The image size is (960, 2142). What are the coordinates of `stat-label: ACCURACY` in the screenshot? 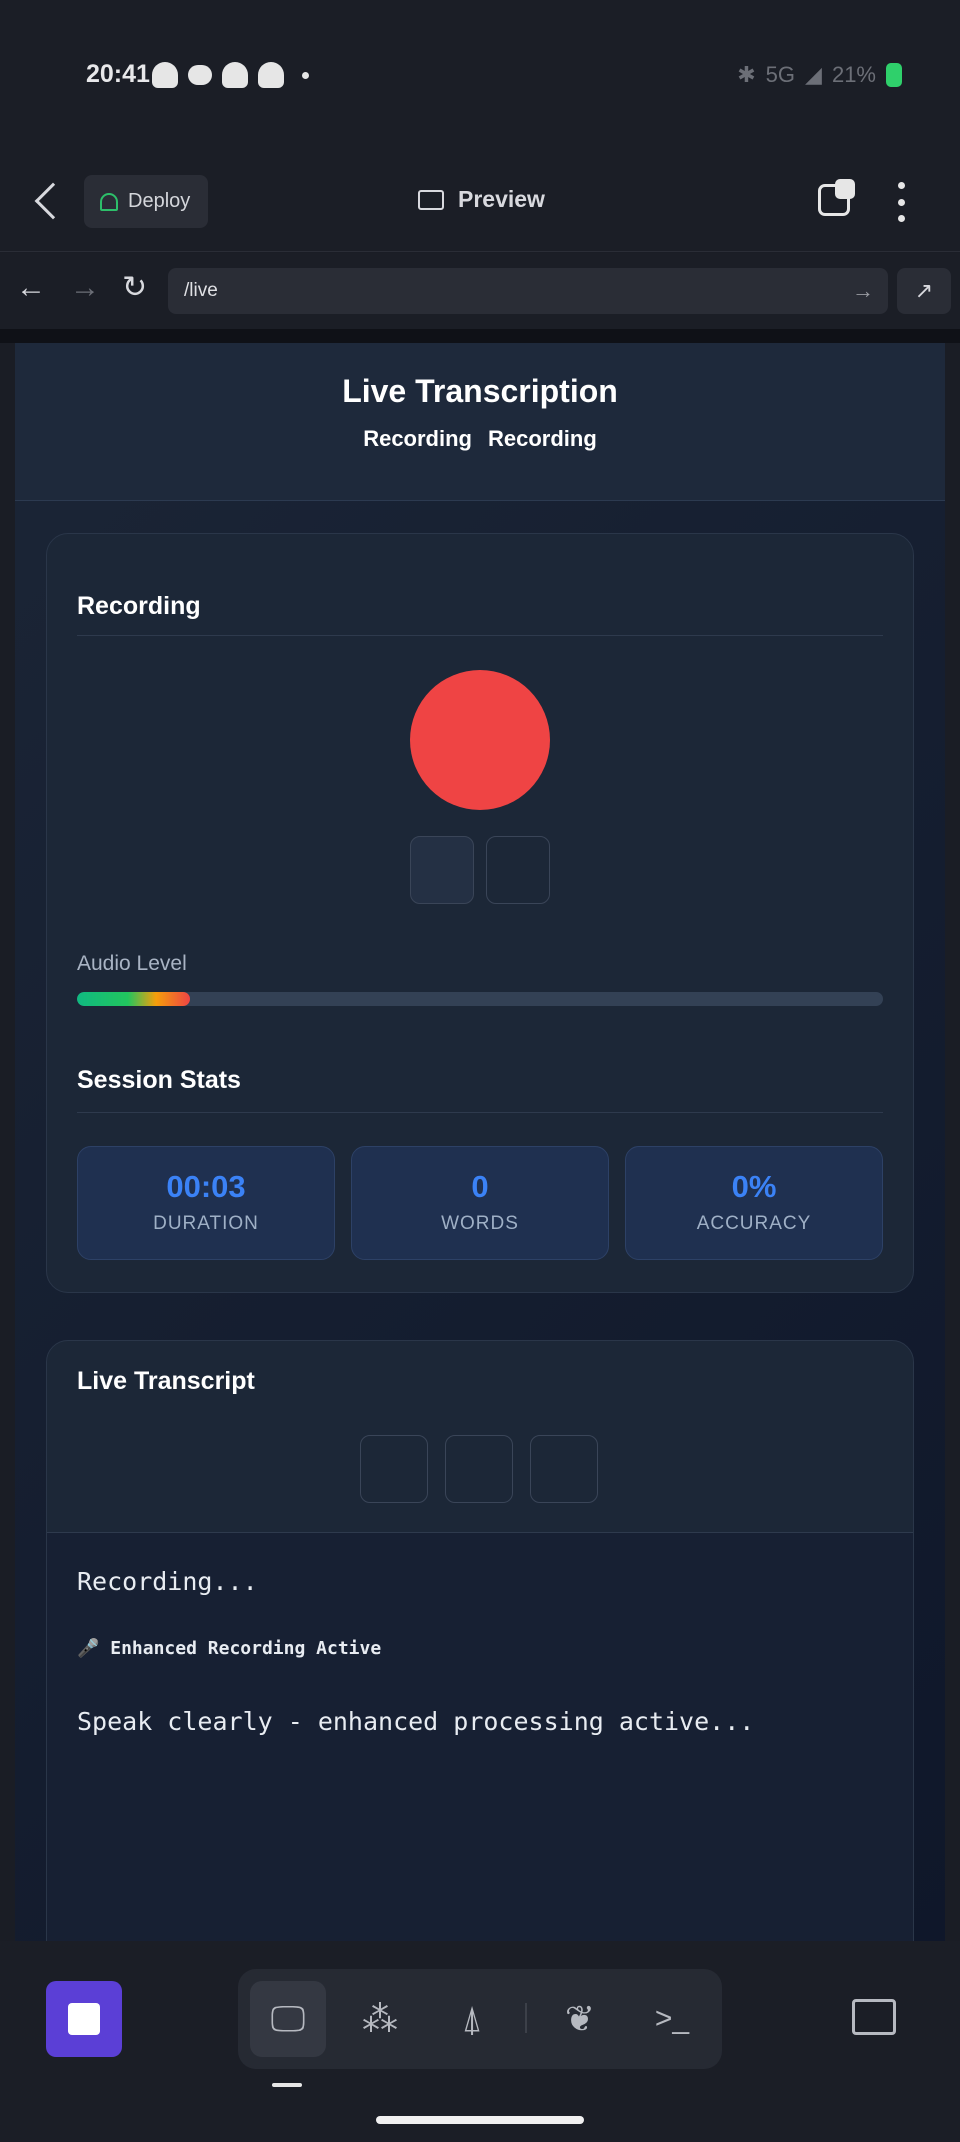 It's located at (754, 1223).